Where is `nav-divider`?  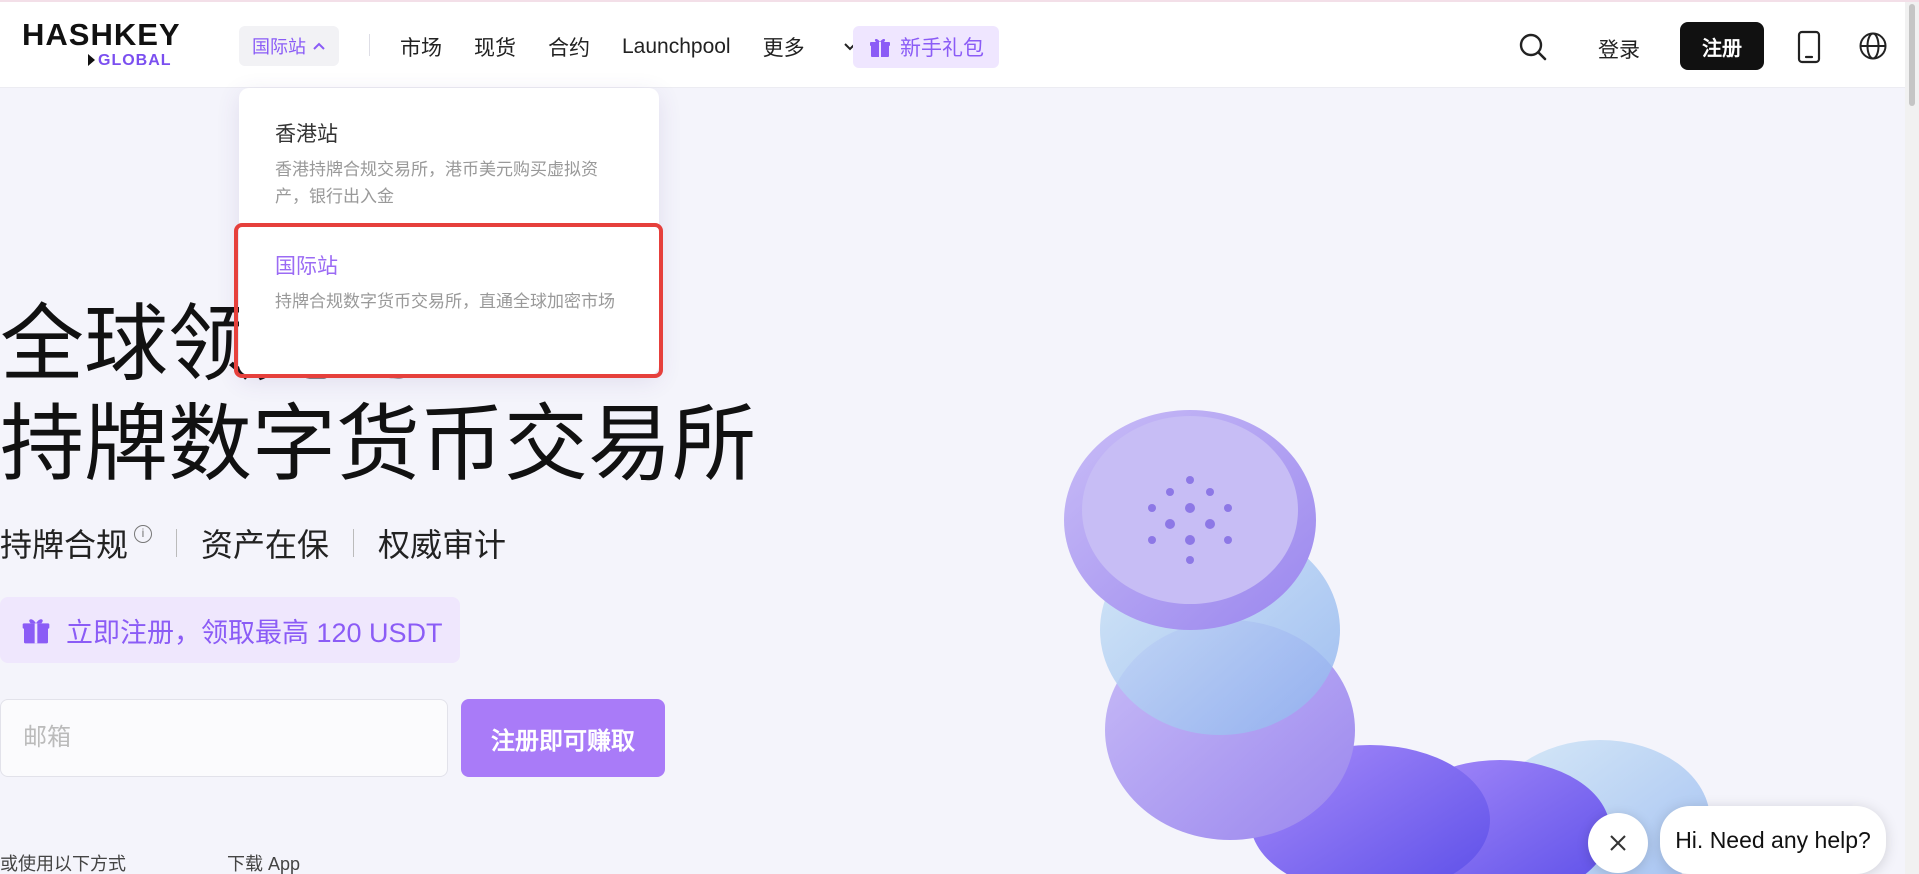 nav-divider is located at coordinates (369, 45).